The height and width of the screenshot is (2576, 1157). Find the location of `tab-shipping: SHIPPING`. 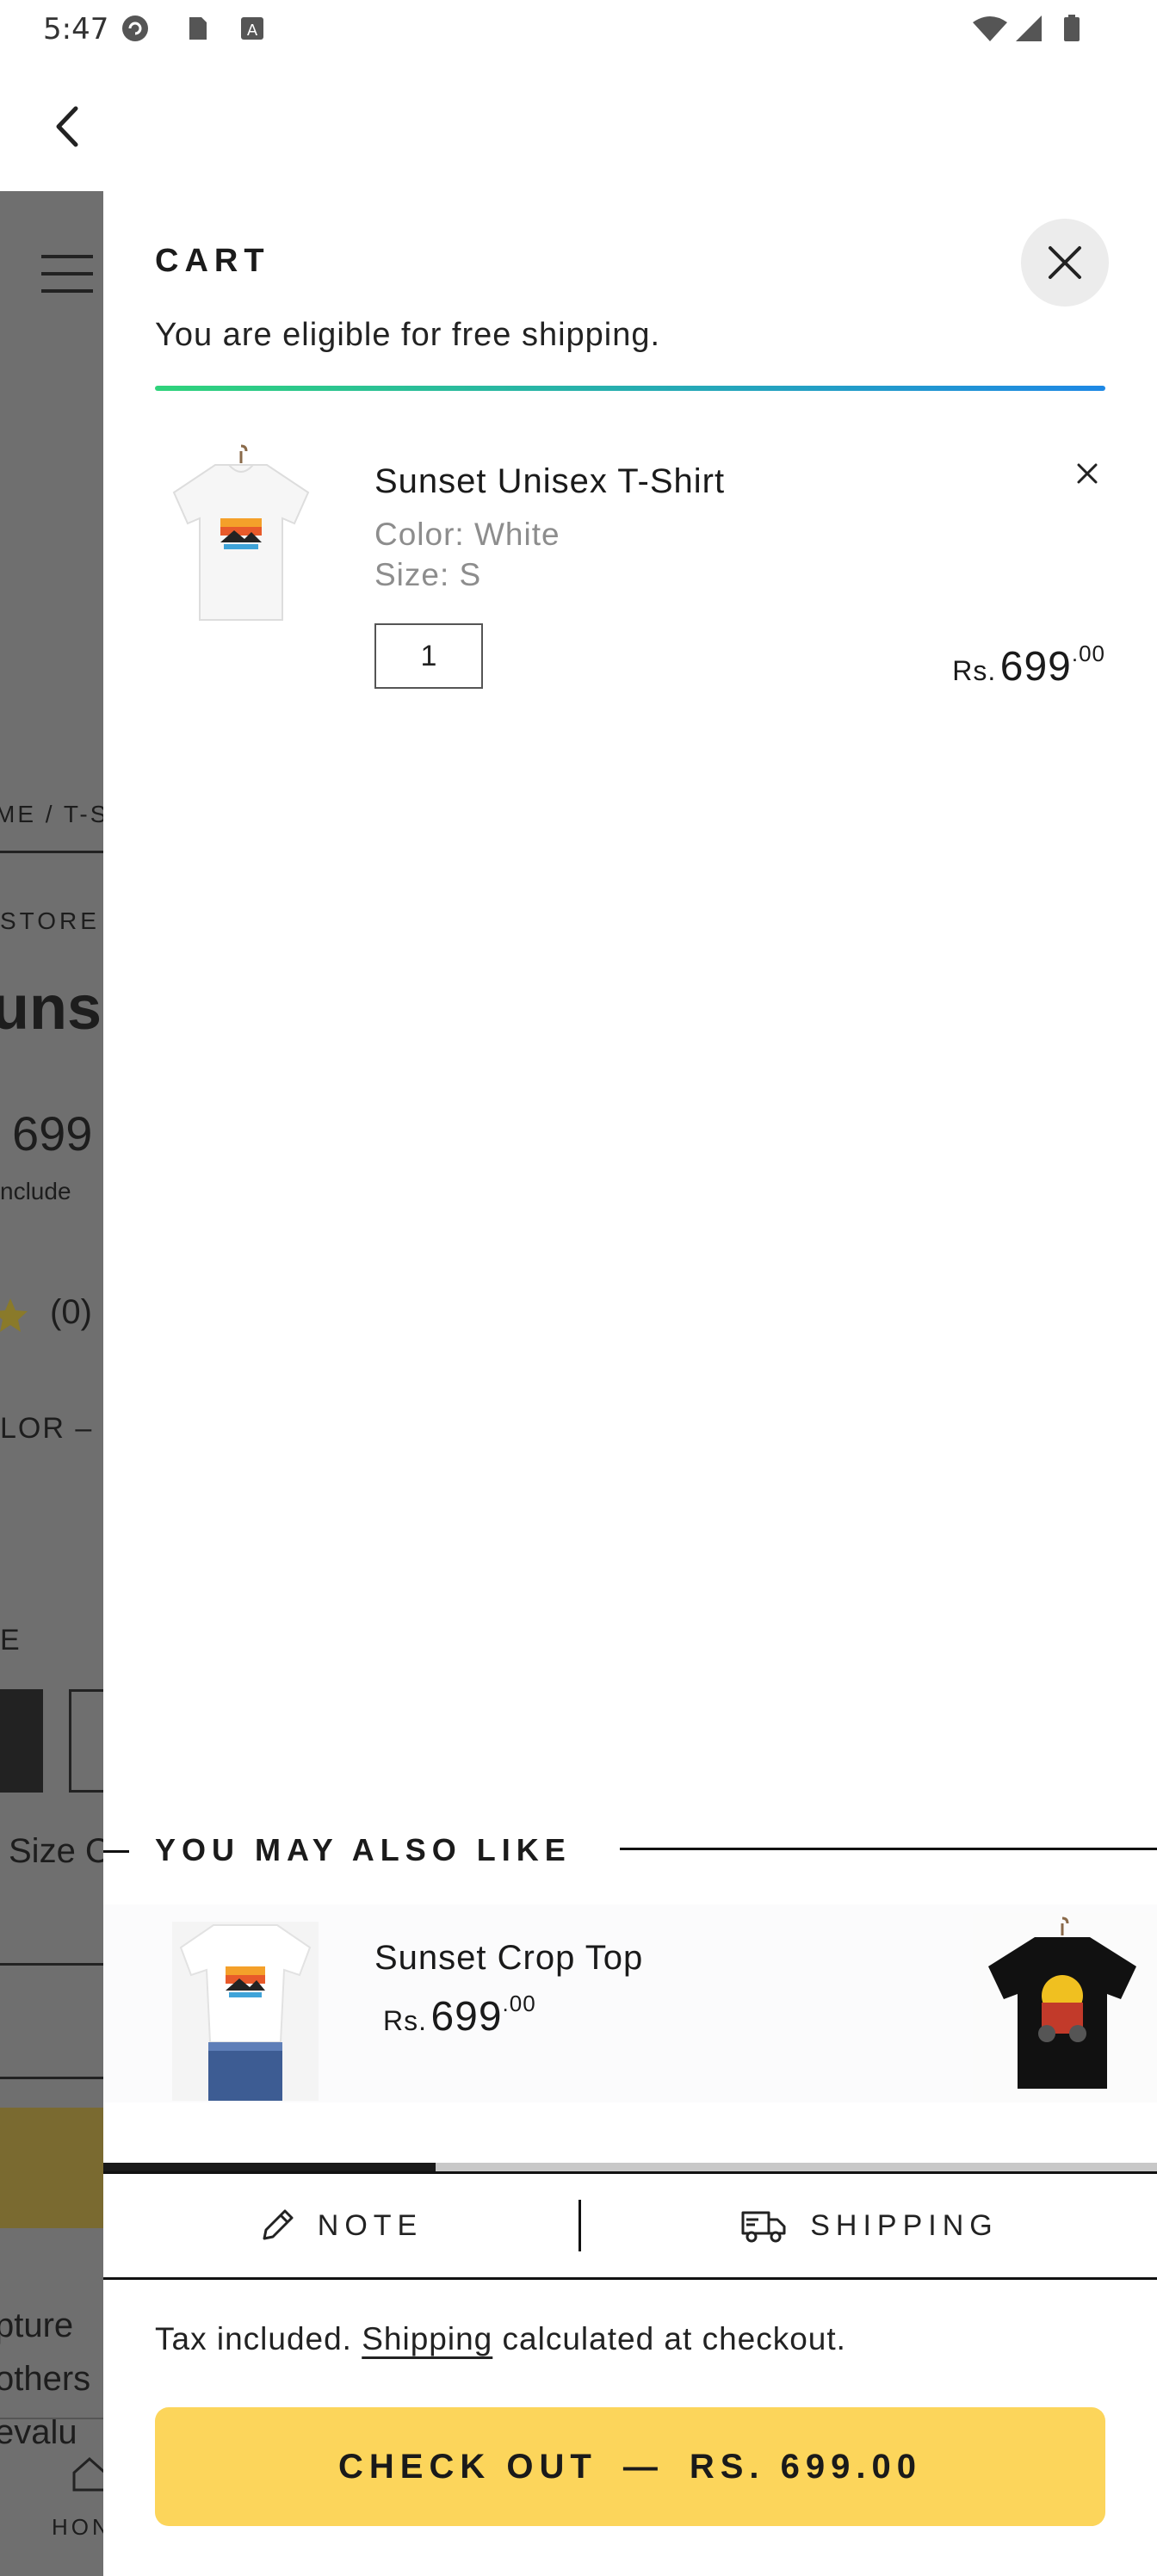

tab-shipping: SHIPPING is located at coordinates (869, 2225).